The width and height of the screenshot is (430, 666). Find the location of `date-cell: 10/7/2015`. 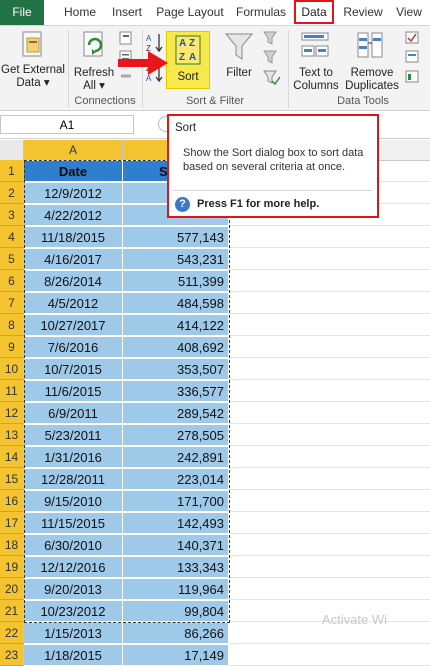

date-cell: 10/7/2015 is located at coordinates (73, 369).